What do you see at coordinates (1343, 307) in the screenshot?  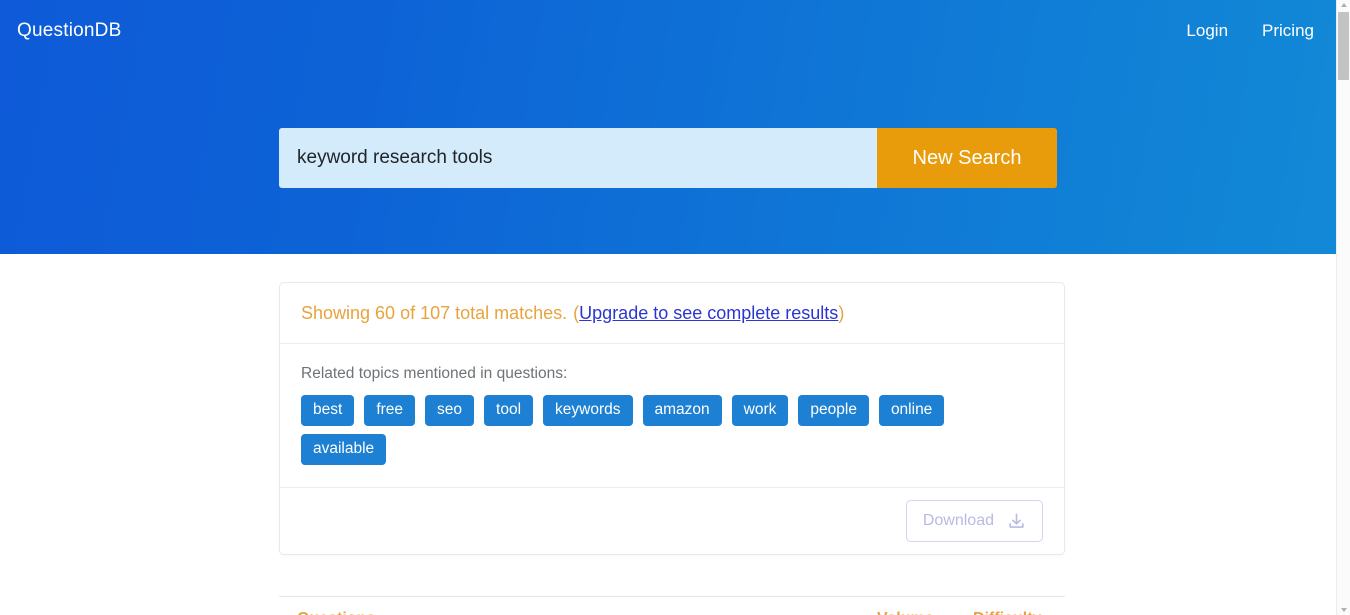 I see `page-scrollbar` at bounding box center [1343, 307].